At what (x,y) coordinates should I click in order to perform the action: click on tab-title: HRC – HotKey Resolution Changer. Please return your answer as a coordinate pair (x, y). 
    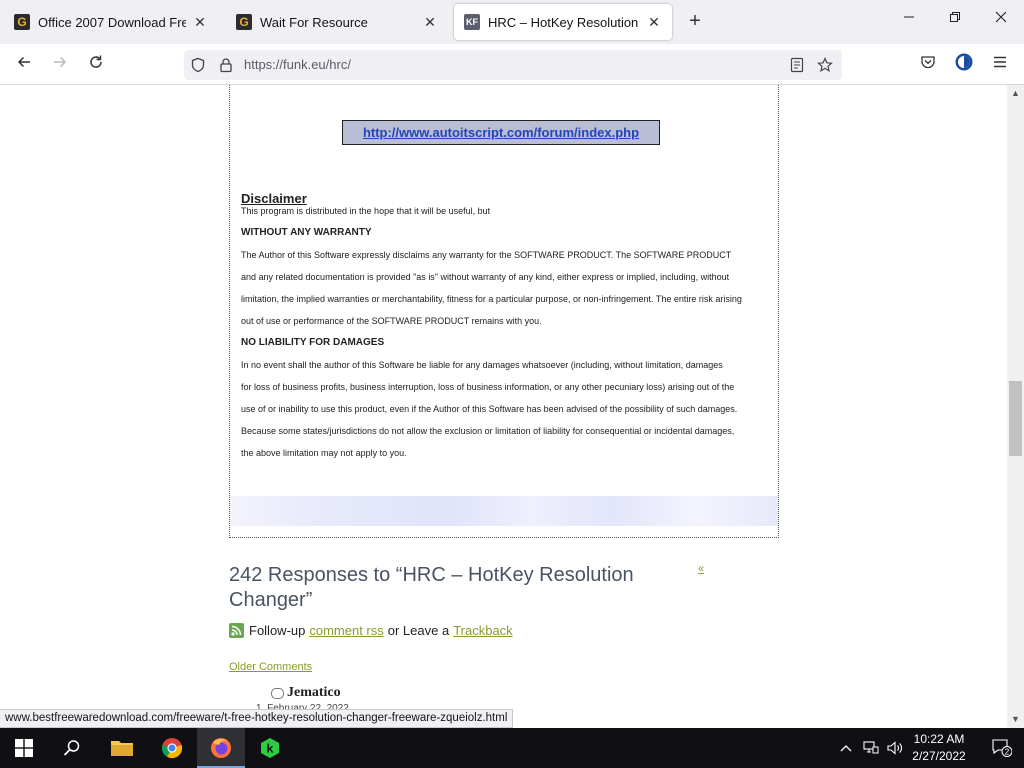
    Looking at the image, I should click on (564, 22).